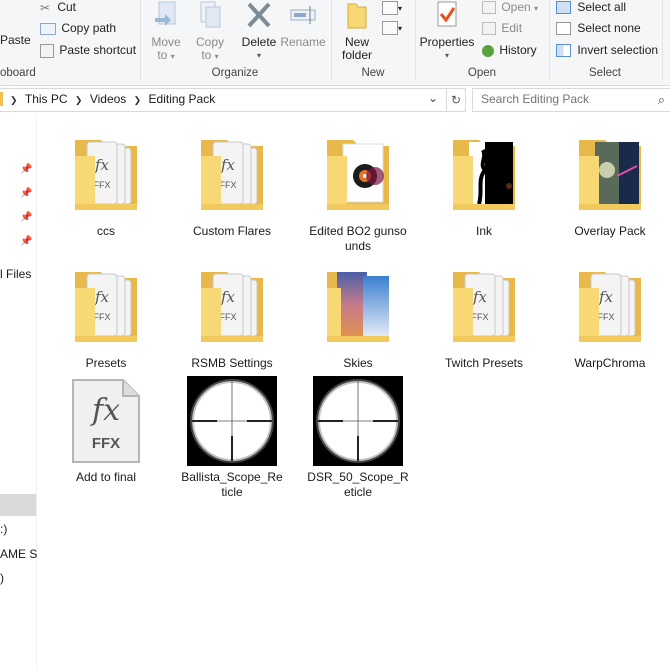 This screenshot has width=670, height=670. Describe the element at coordinates (232, 231) in the screenshot. I see `item-name: Custom Flares` at that location.